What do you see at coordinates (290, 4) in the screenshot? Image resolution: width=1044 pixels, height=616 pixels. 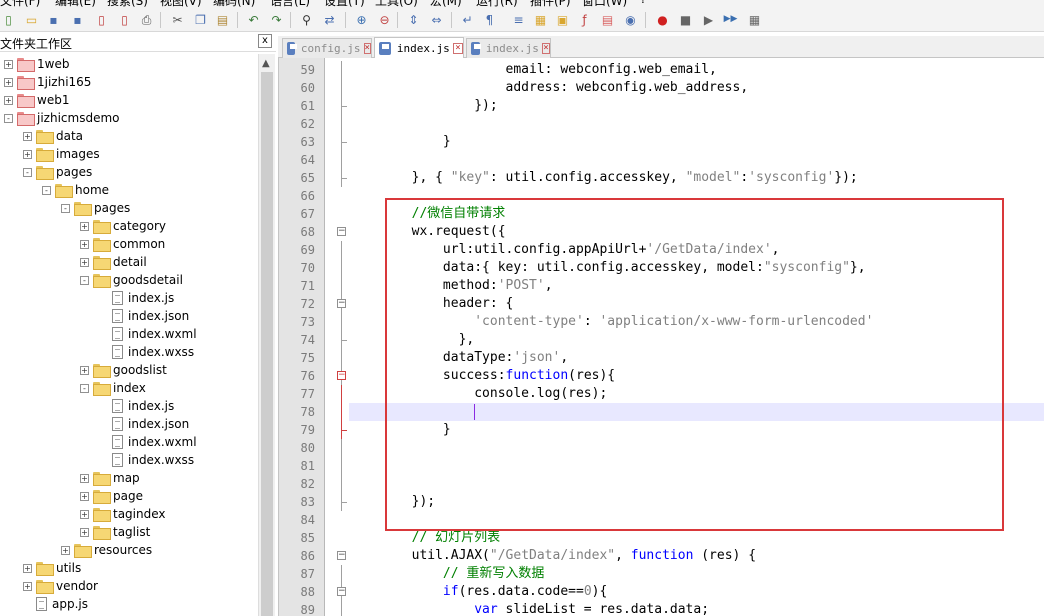 I see `menu-item: 语言(L)` at bounding box center [290, 4].